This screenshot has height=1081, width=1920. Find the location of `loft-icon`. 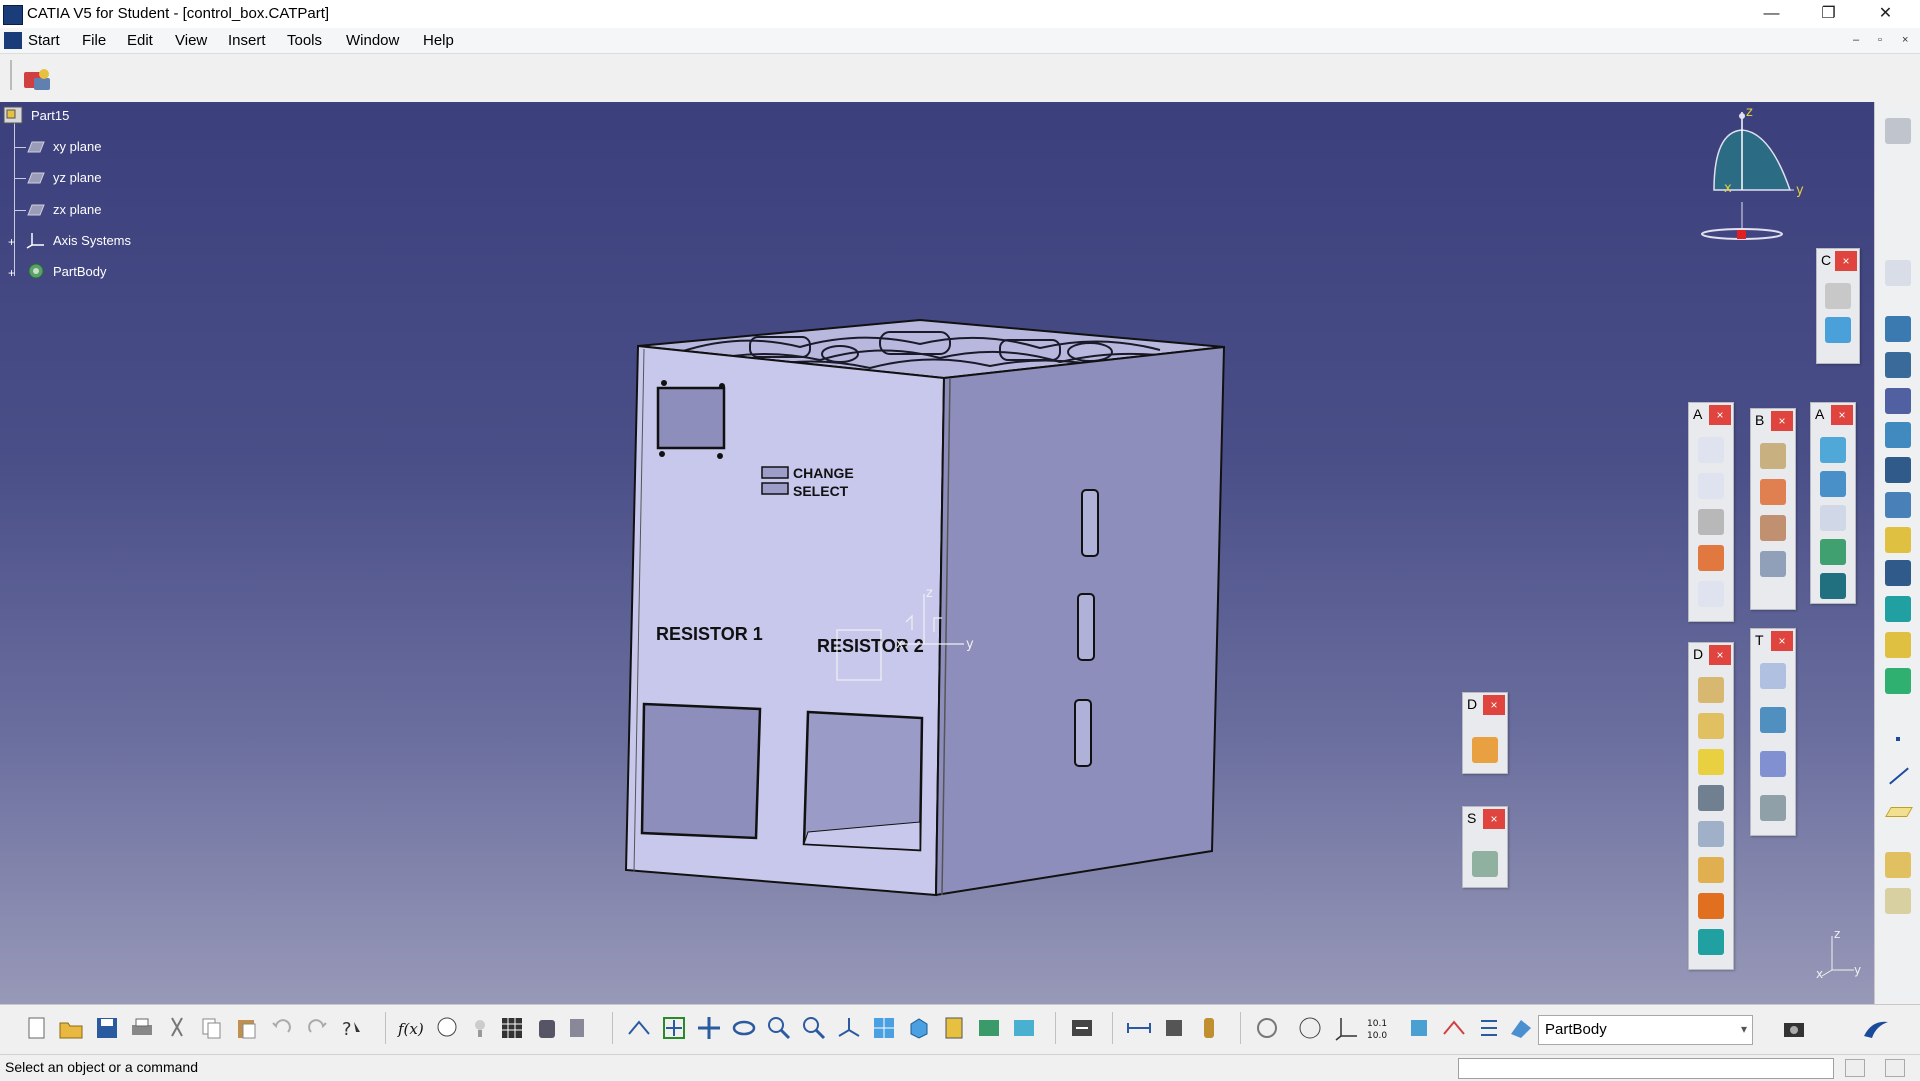

loft-icon is located at coordinates (1898, 645).